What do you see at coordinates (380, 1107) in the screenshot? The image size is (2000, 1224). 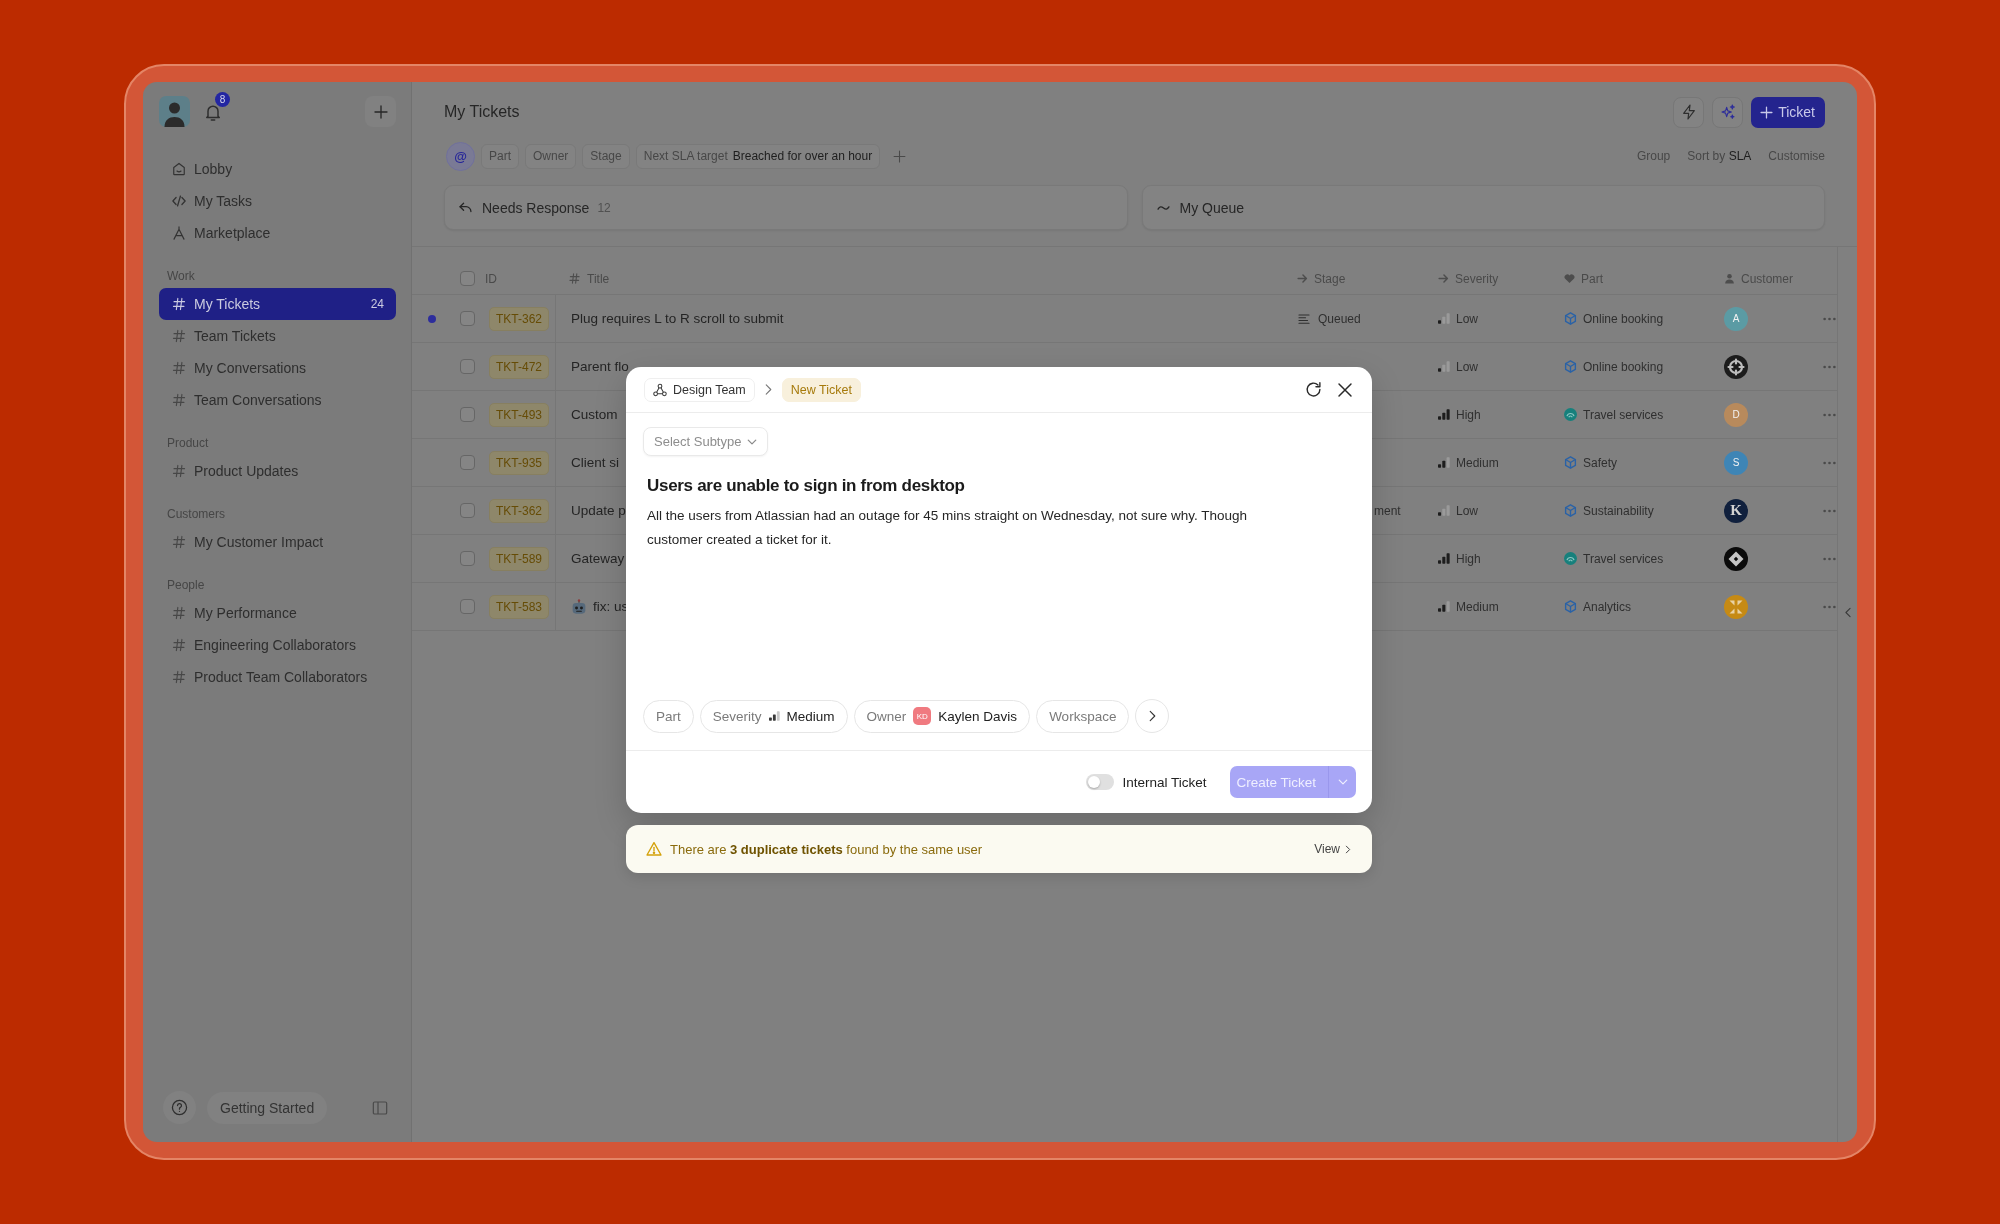 I see `panel-icon` at bounding box center [380, 1107].